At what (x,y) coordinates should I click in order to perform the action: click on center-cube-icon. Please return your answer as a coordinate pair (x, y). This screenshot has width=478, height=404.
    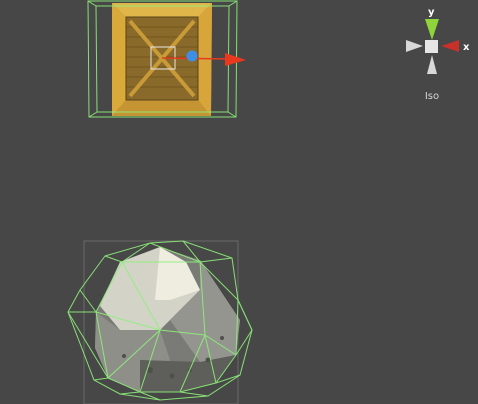
    Looking at the image, I should click on (431, 46).